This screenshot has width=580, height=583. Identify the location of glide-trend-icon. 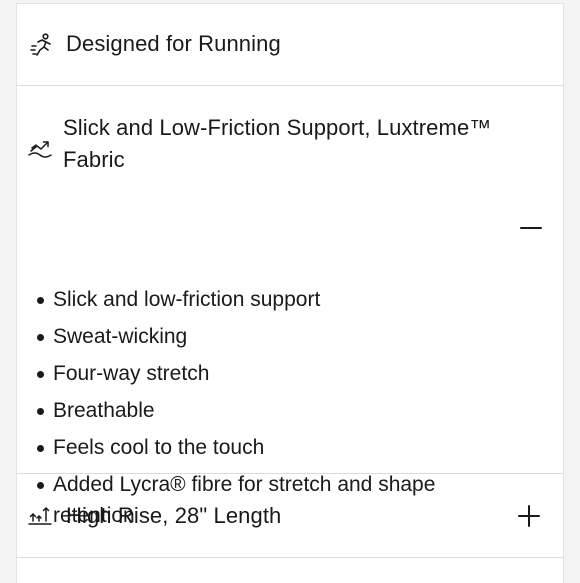
(40, 147).